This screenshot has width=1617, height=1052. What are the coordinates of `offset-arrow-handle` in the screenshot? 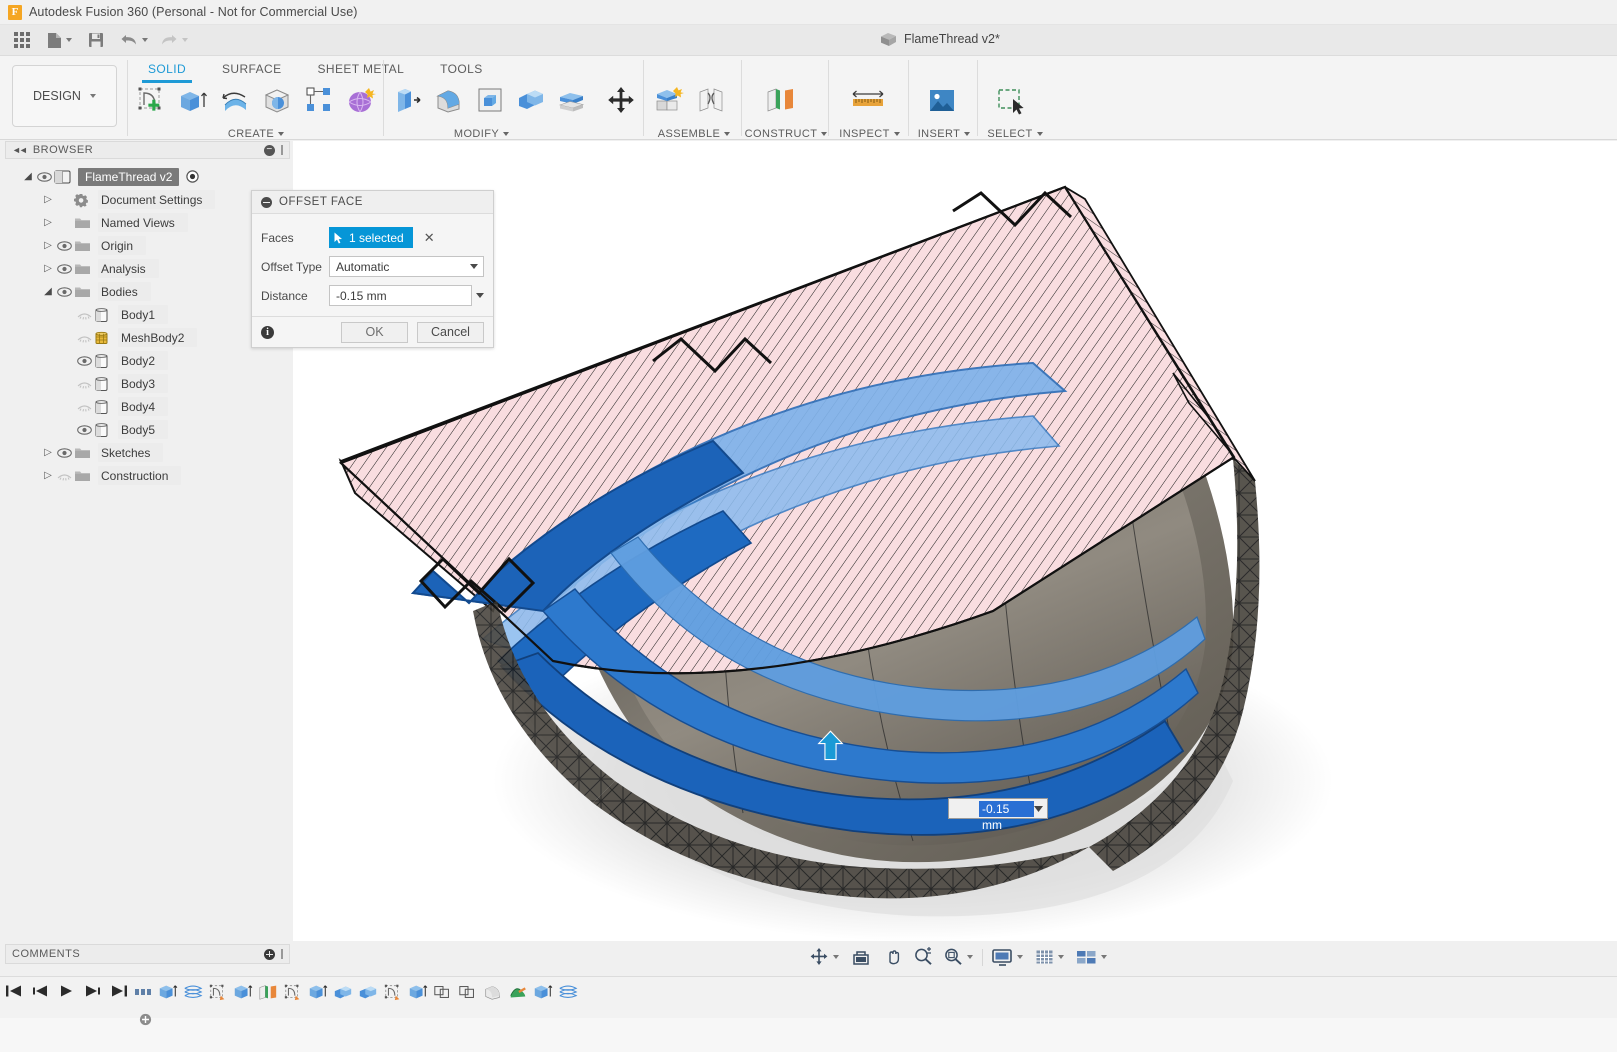 It's located at (830, 745).